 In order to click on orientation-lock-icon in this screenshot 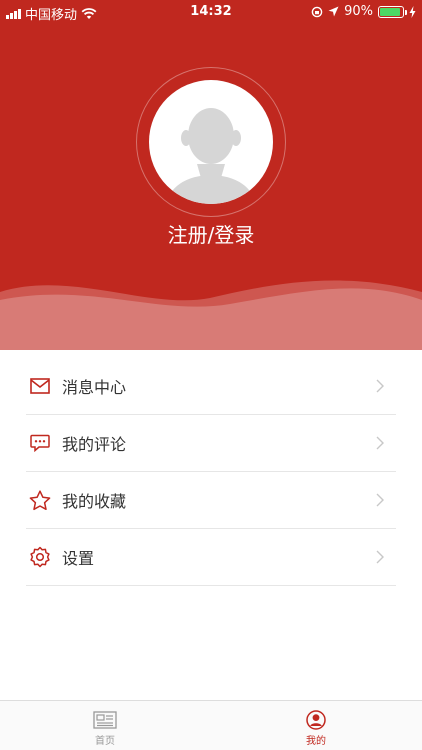, I will do `click(317, 11)`.